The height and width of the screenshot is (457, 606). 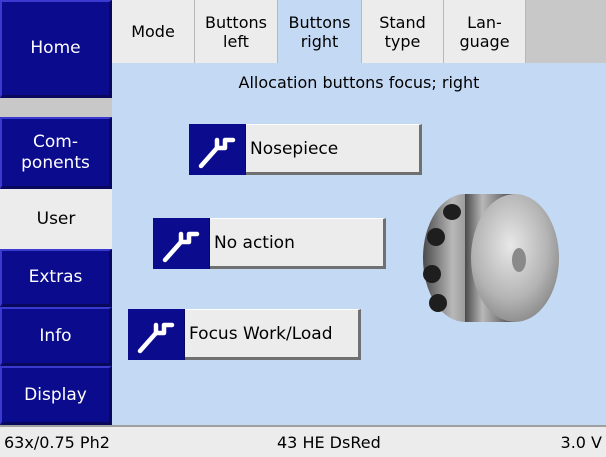 I want to click on tab-buttons-right-label: Buttons right, so click(x=319, y=31).